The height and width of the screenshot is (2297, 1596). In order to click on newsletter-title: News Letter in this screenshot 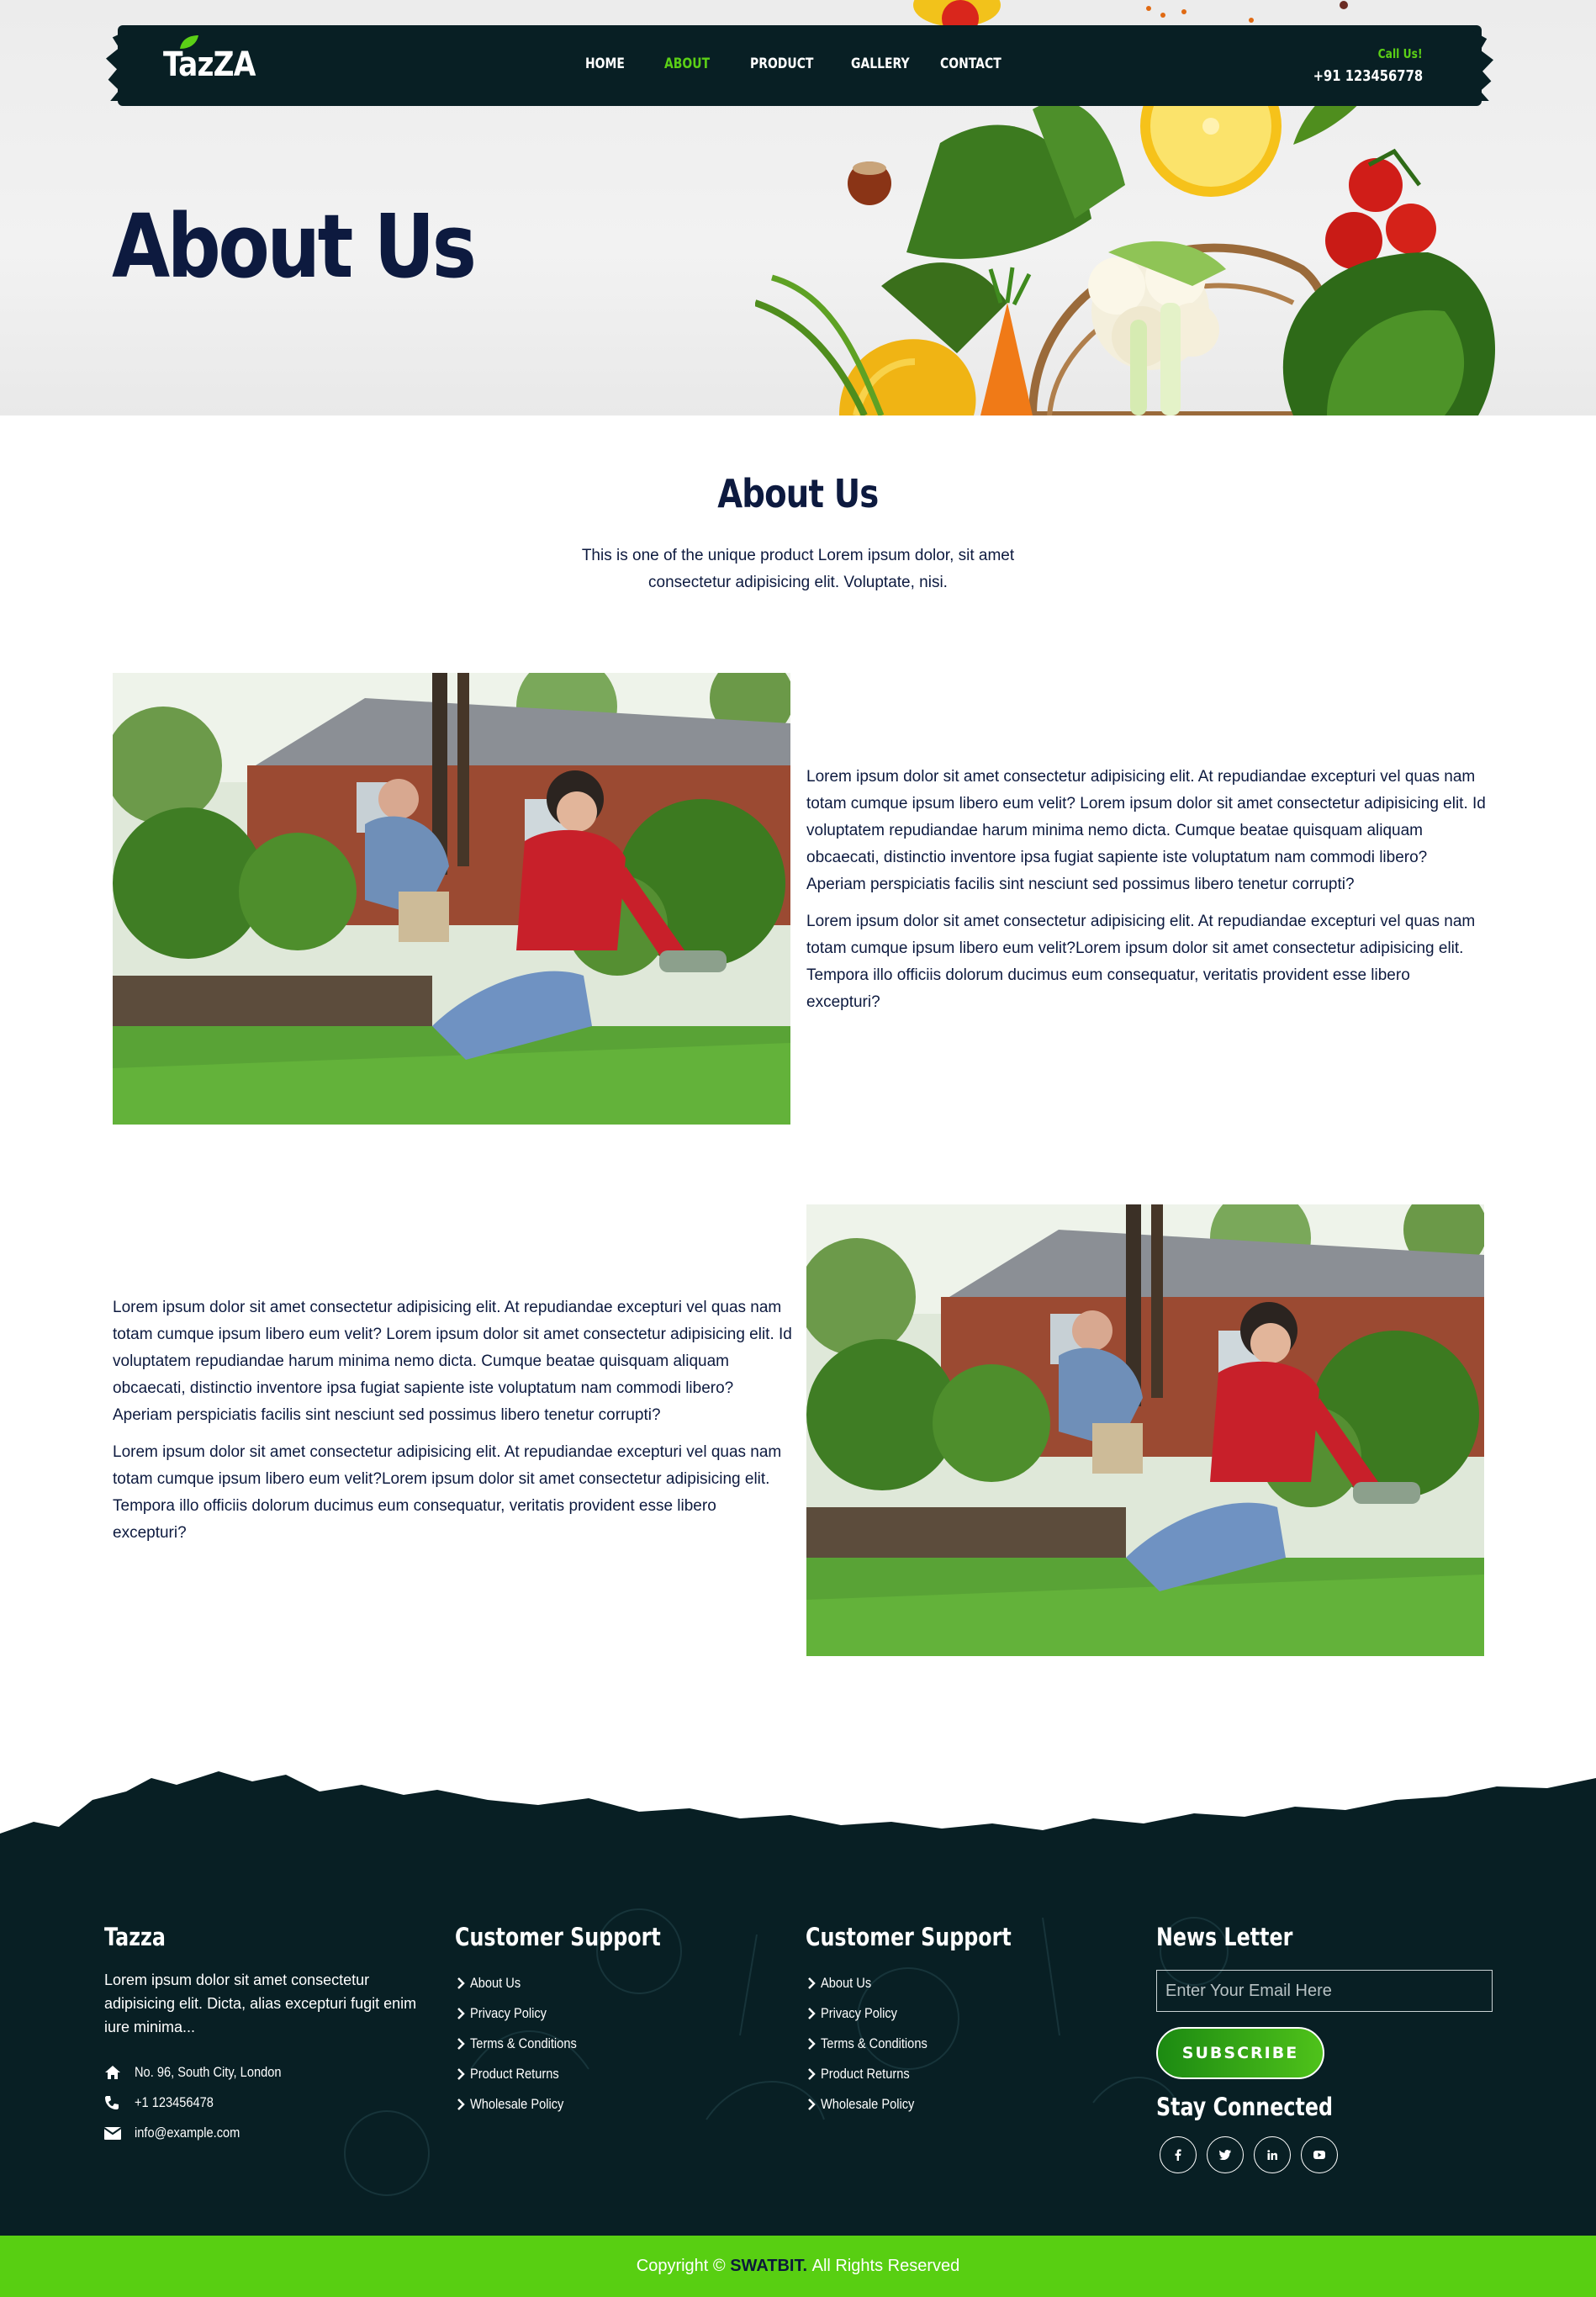, I will do `click(1224, 1937)`.